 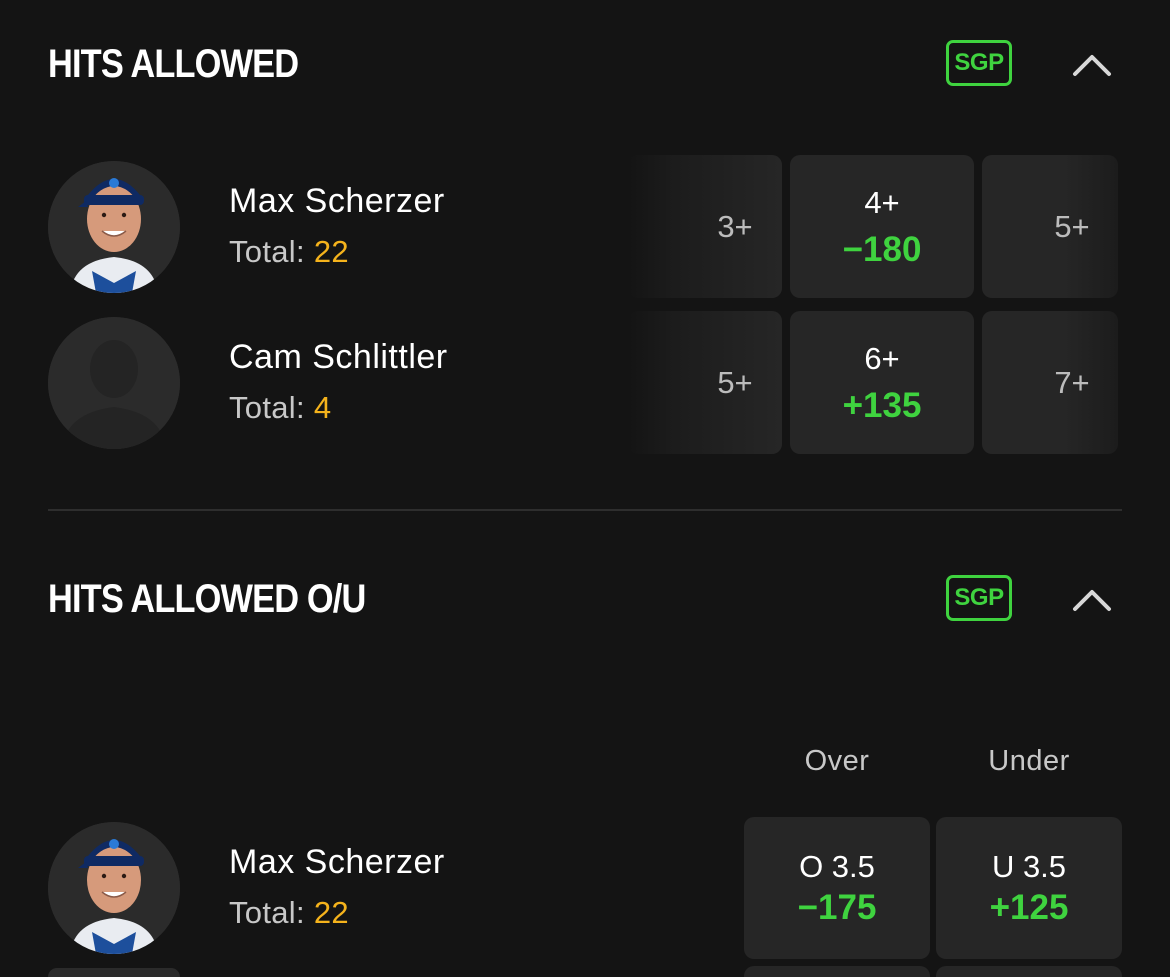 I want to click on odds-option-6-plus: 6+ +135, so click(x=882, y=382).